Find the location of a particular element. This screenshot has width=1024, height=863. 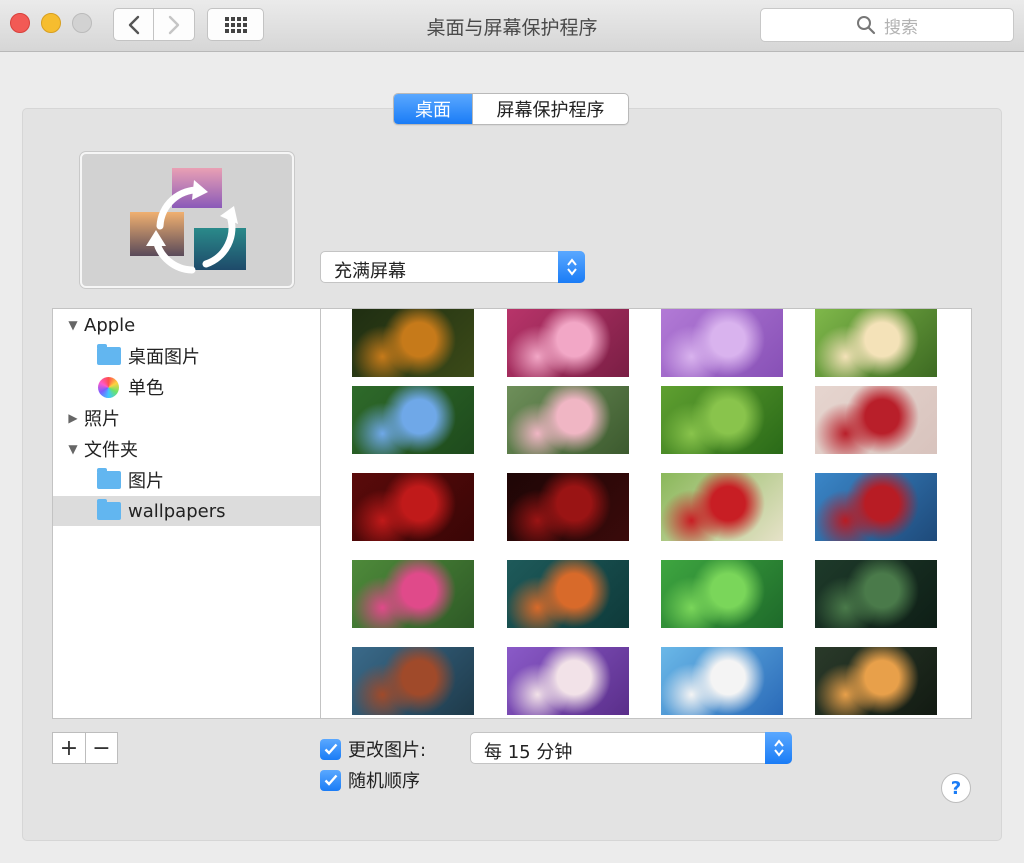

plumeria-thumb is located at coordinates (876, 343).